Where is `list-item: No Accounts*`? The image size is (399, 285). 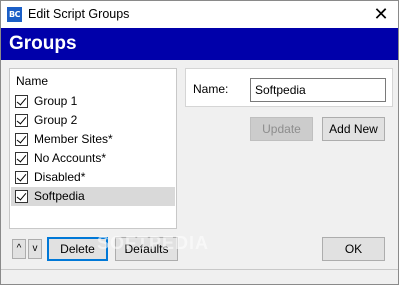
list-item: No Accounts* is located at coordinates (93, 158).